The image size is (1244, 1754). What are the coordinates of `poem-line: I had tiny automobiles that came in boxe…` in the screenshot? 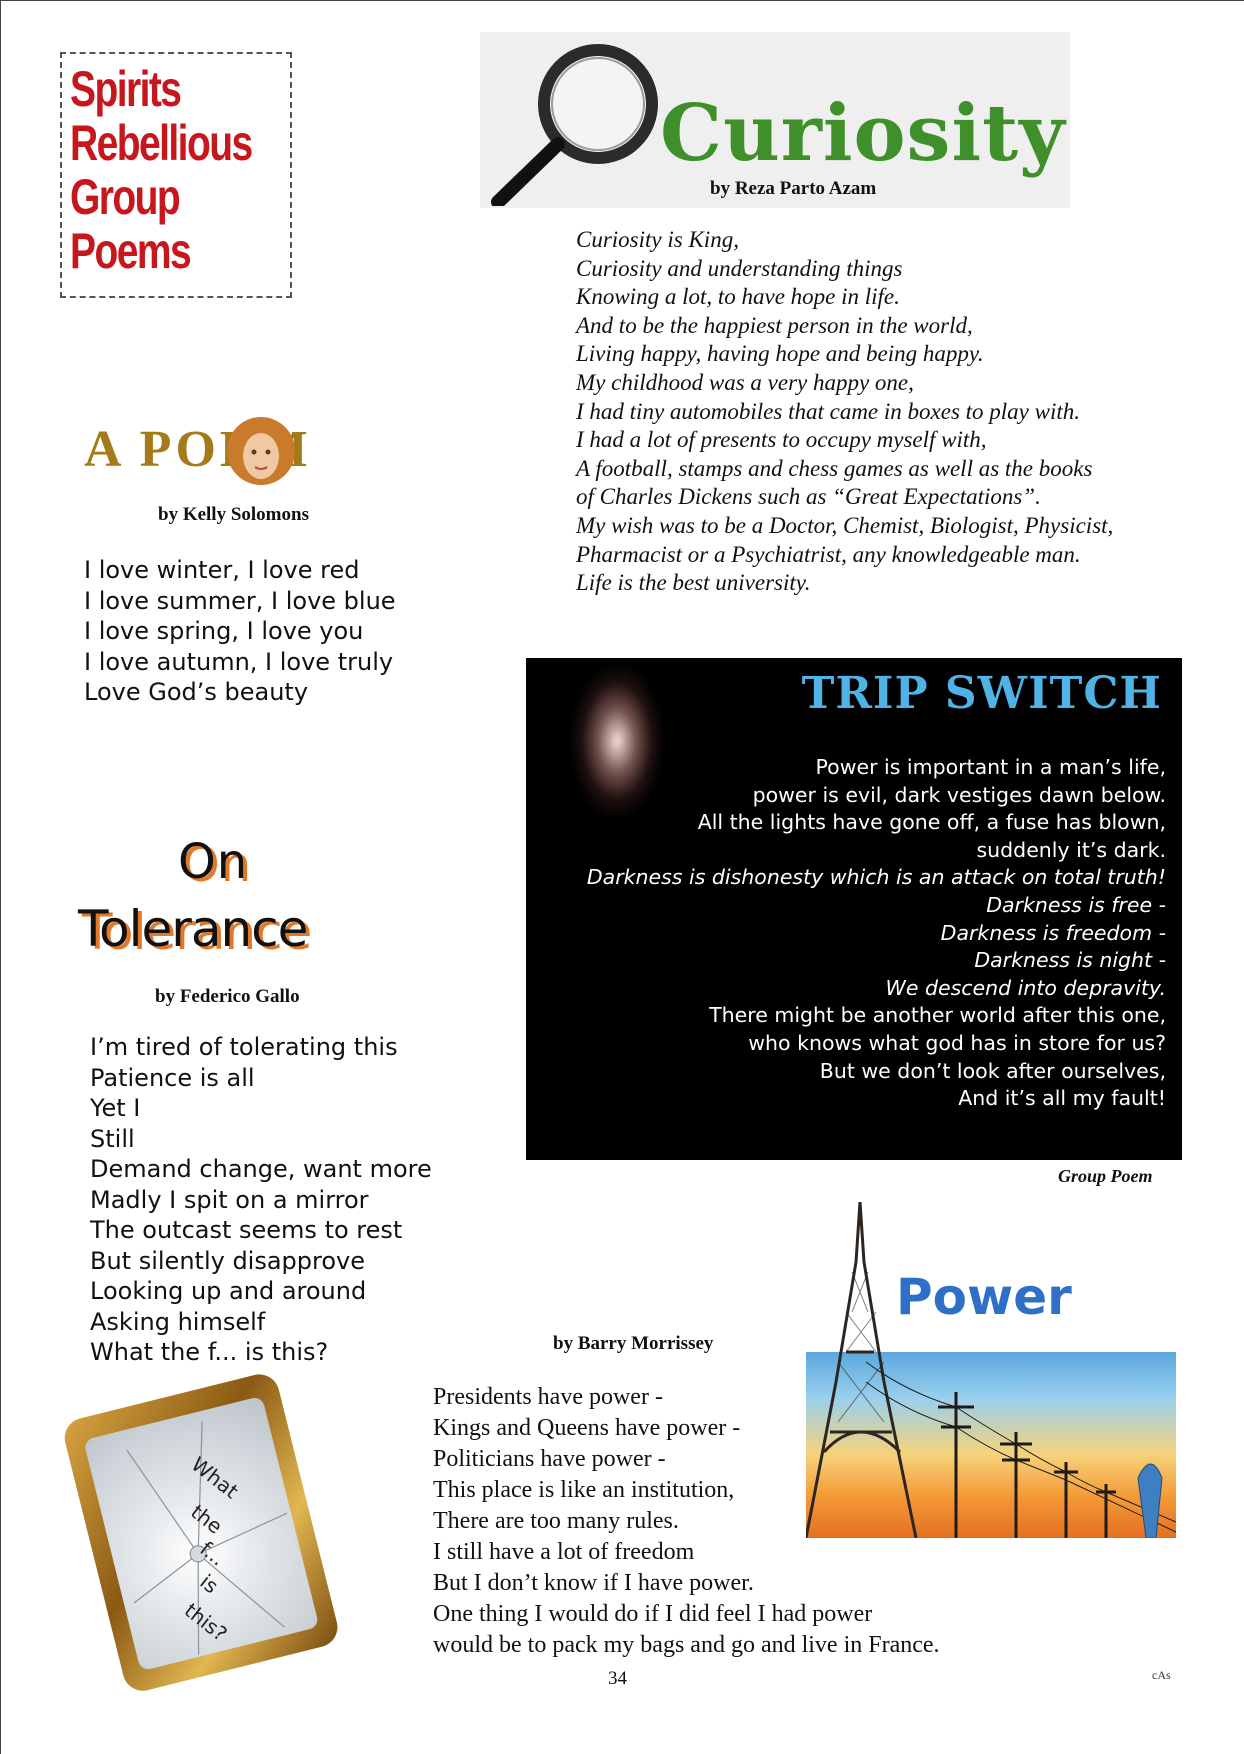 It's located at (828, 411).